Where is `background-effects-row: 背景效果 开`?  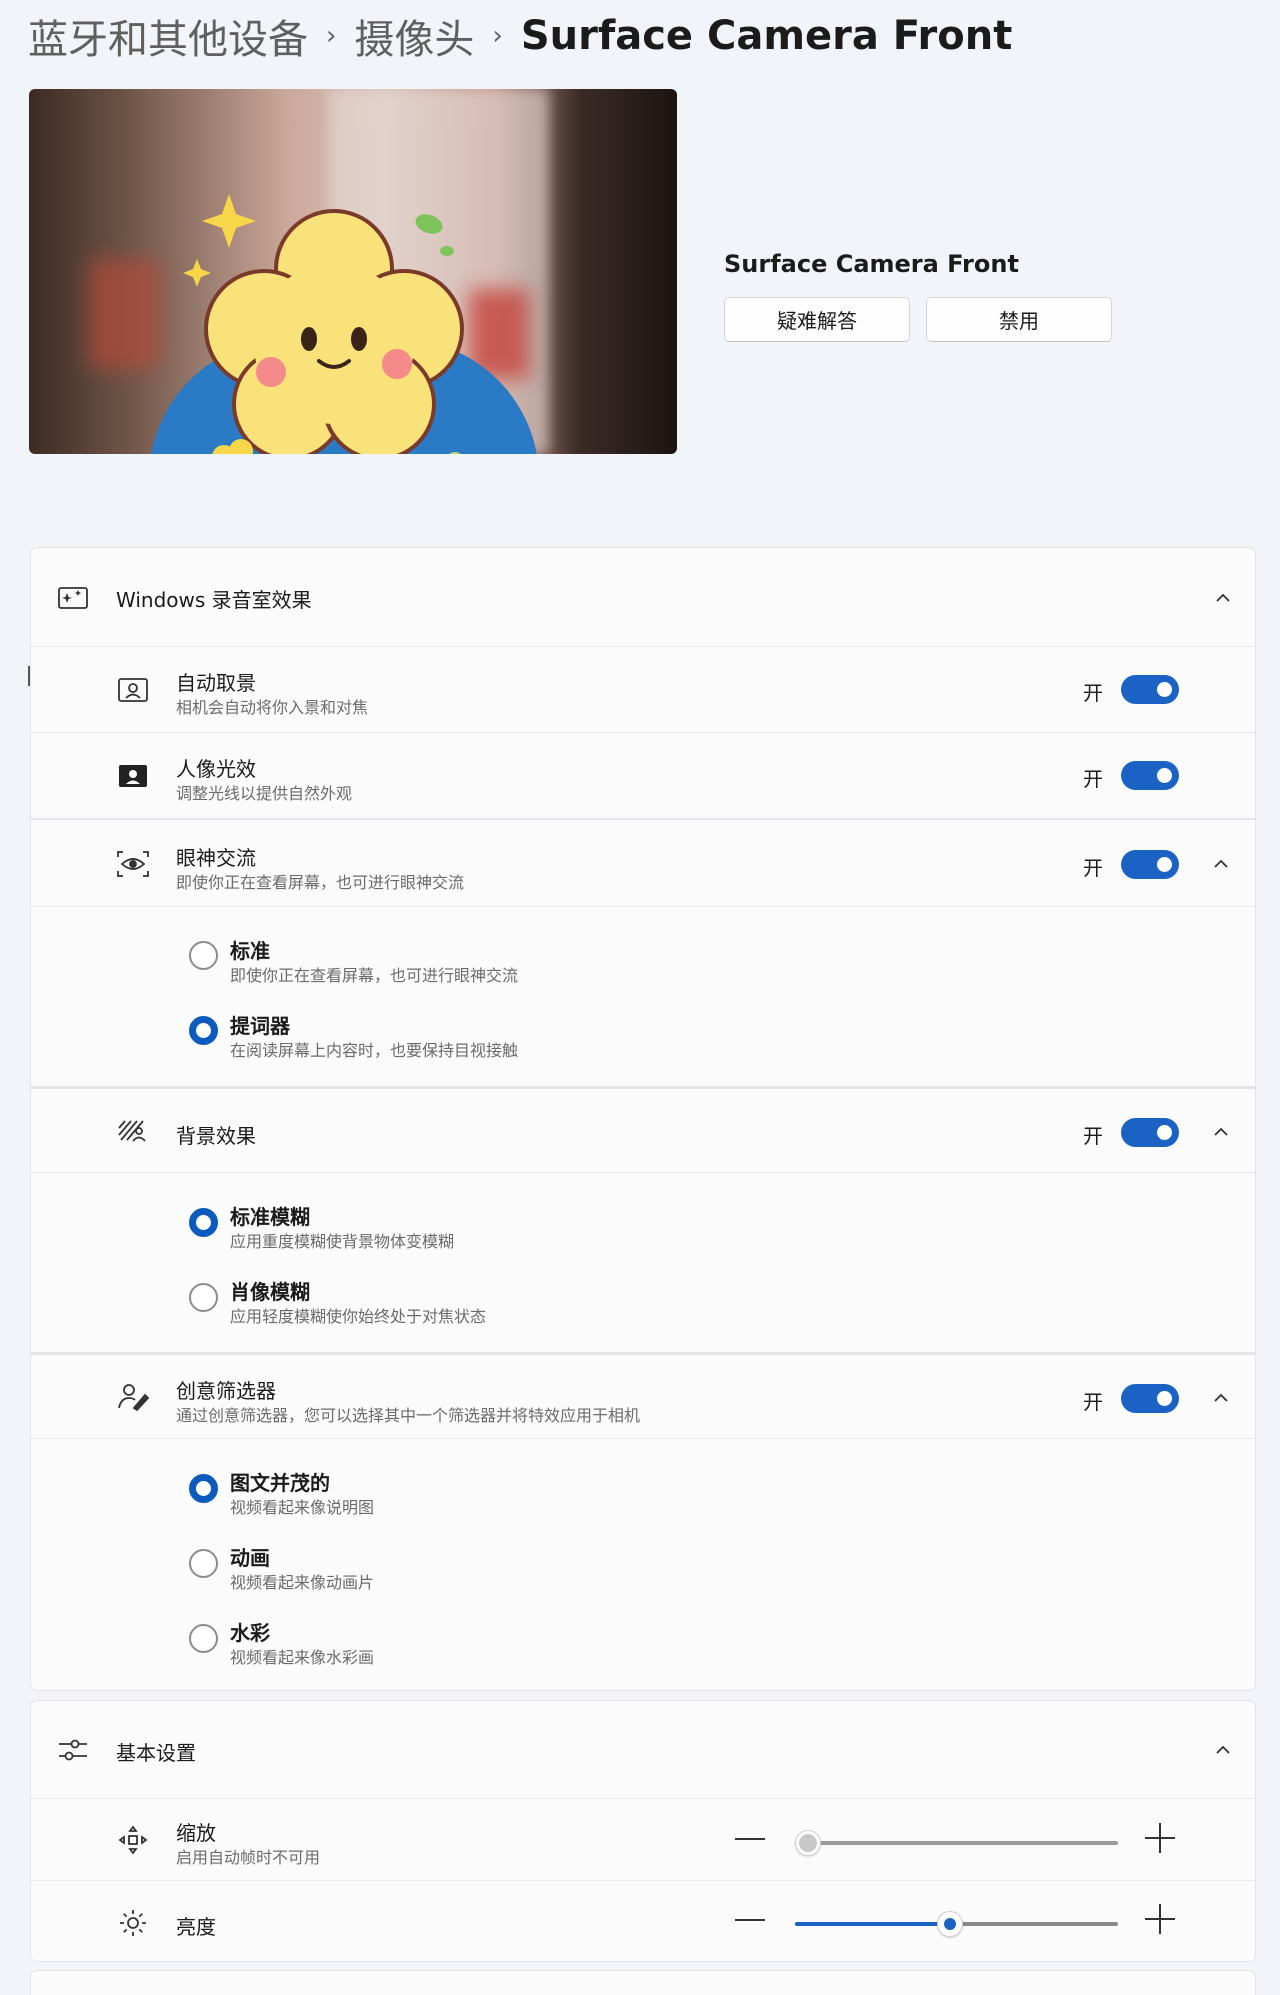
background-effects-row: 背景效果 开 is located at coordinates (643, 1129).